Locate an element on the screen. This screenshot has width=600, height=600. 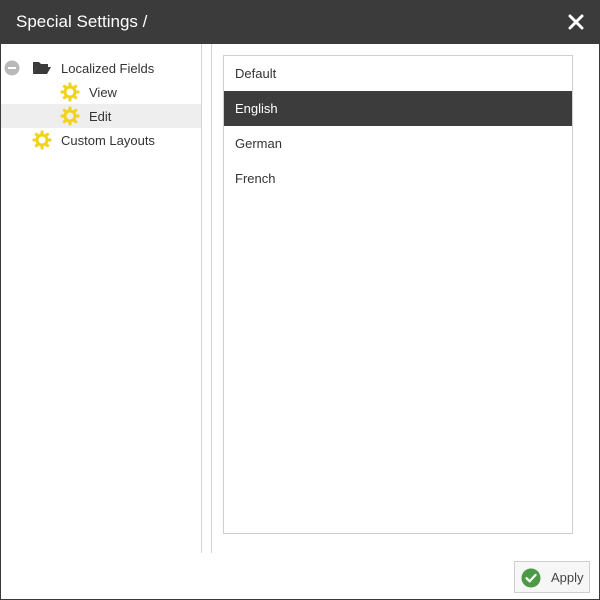
language-item-default: Default is located at coordinates (398, 73).